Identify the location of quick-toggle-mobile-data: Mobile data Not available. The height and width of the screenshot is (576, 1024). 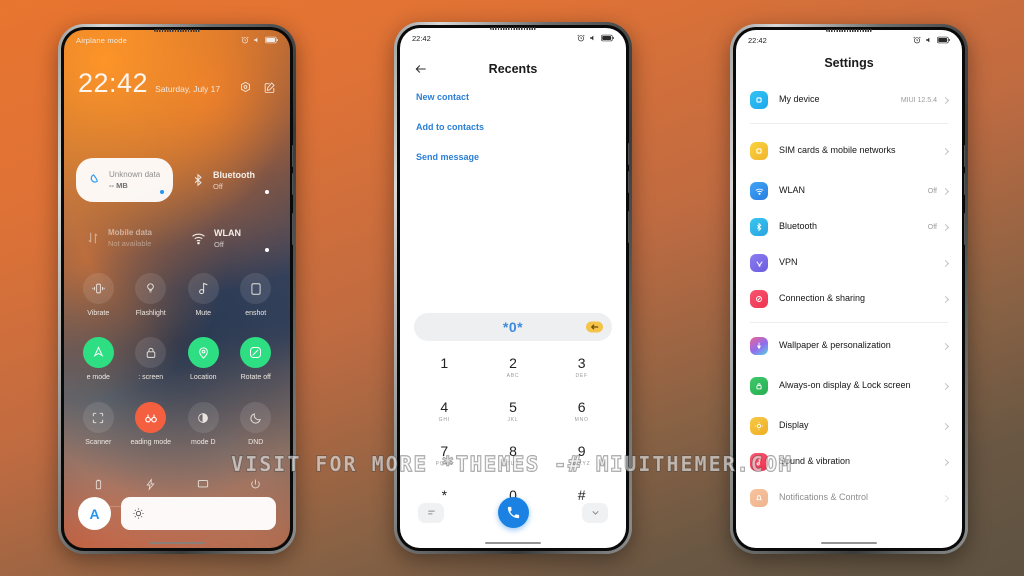
(124, 238).